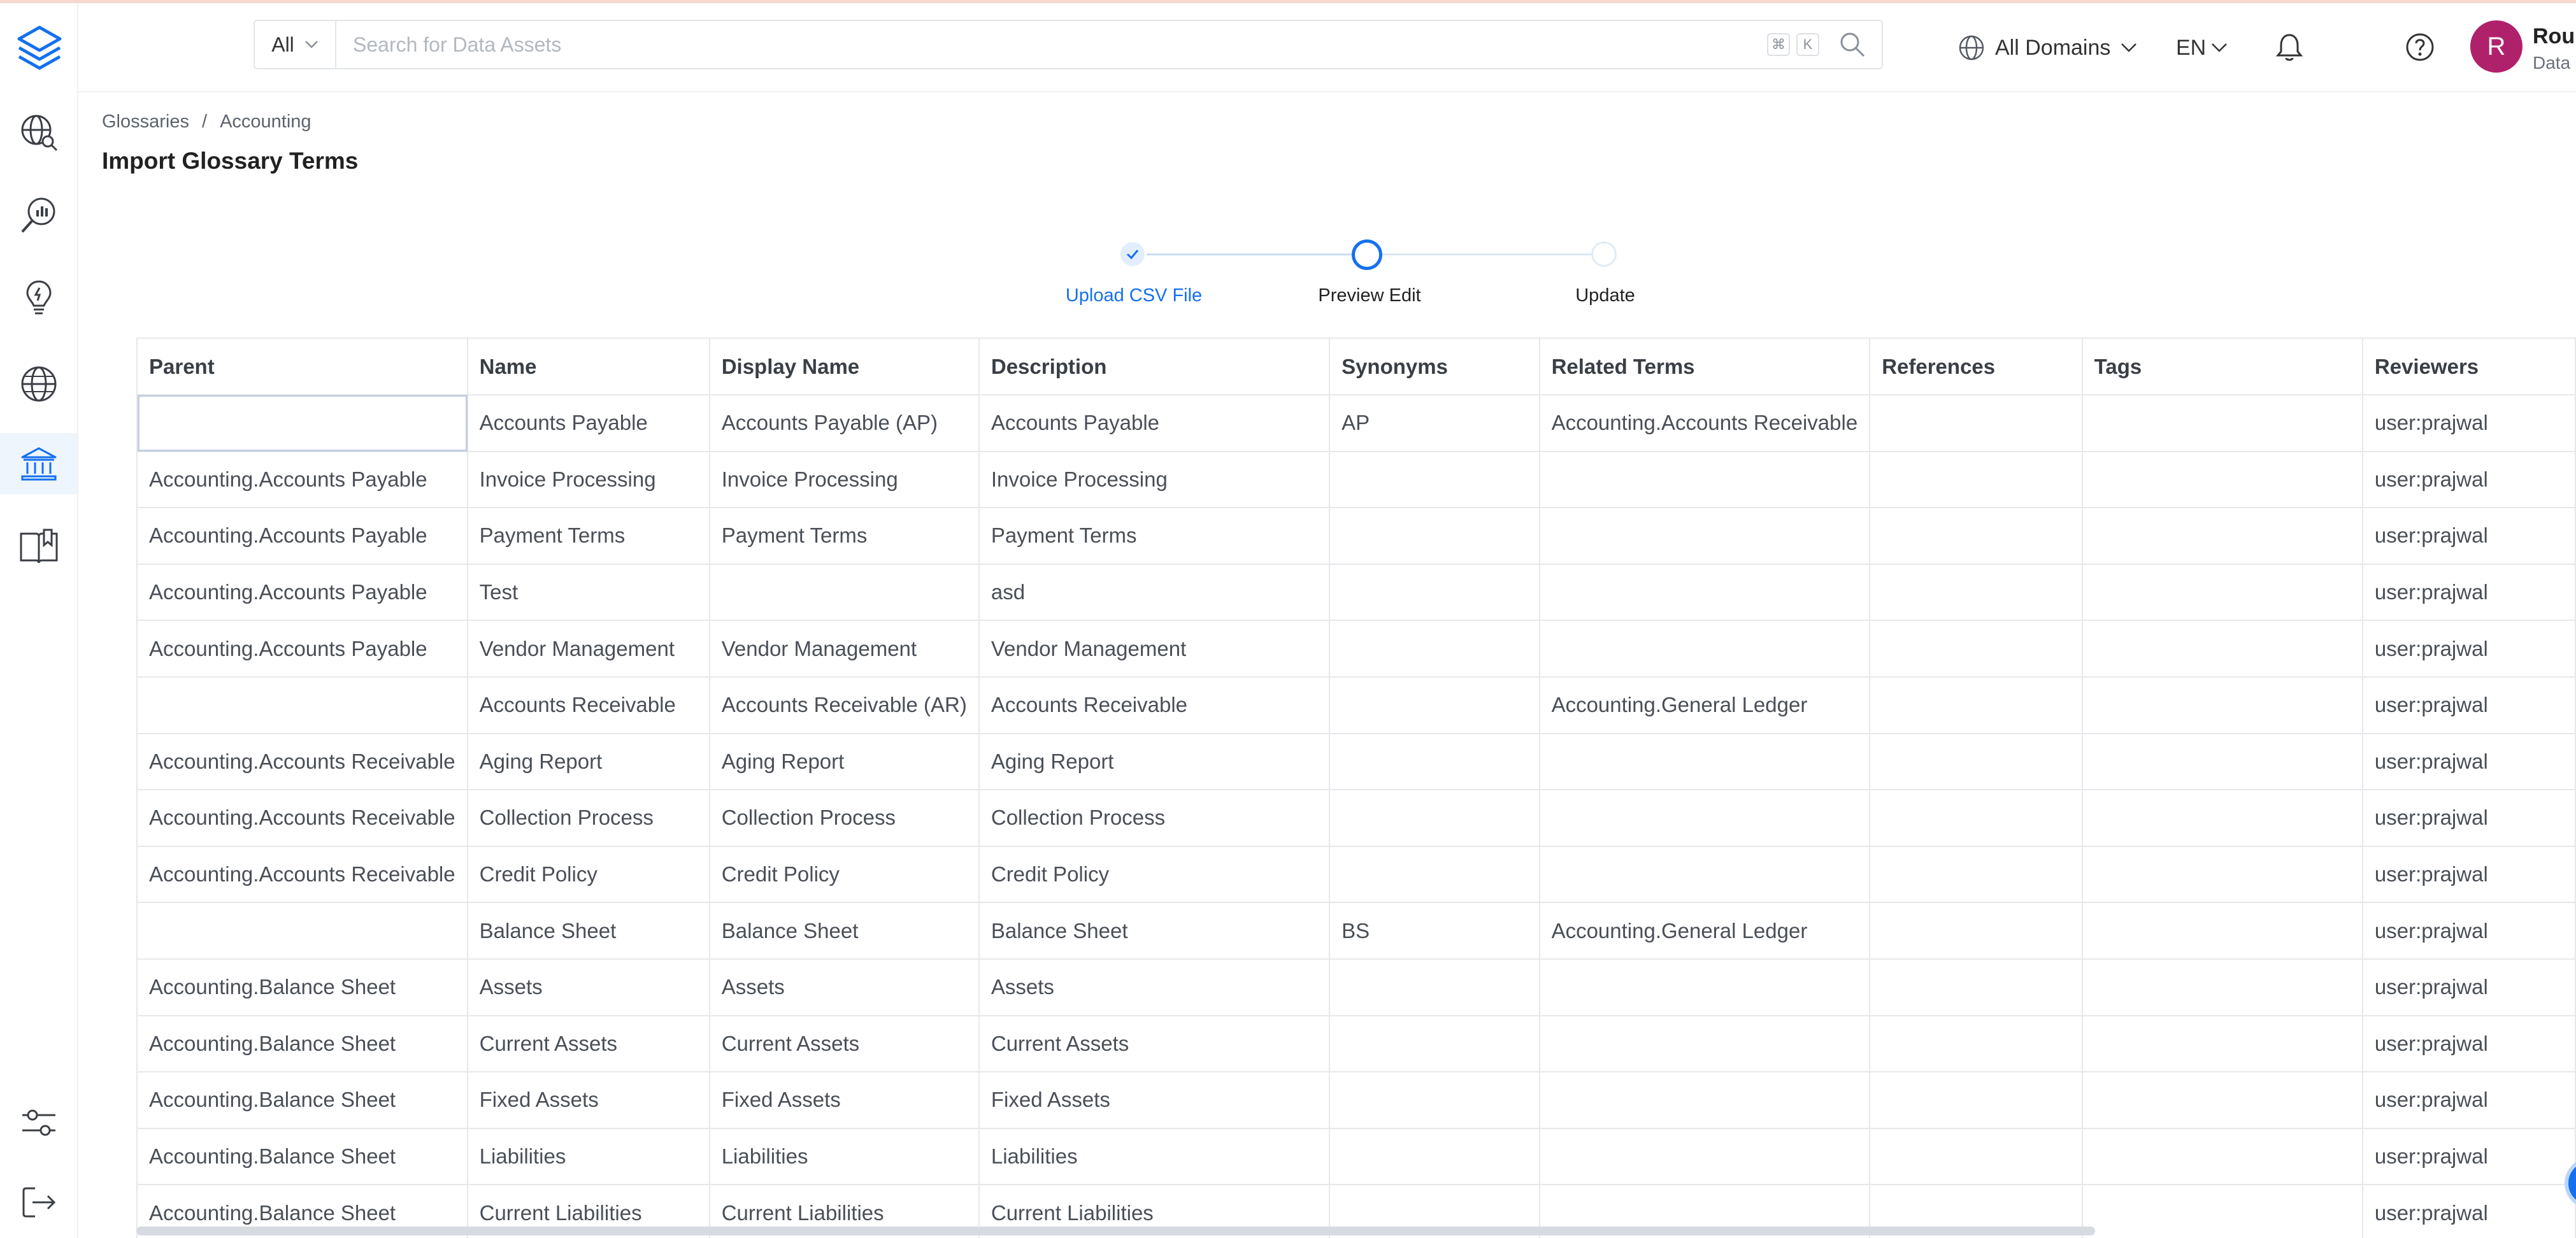 This screenshot has height=1238, width=2576. What do you see at coordinates (1154, 367) in the screenshot?
I see `column-header: Description` at bounding box center [1154, 367].